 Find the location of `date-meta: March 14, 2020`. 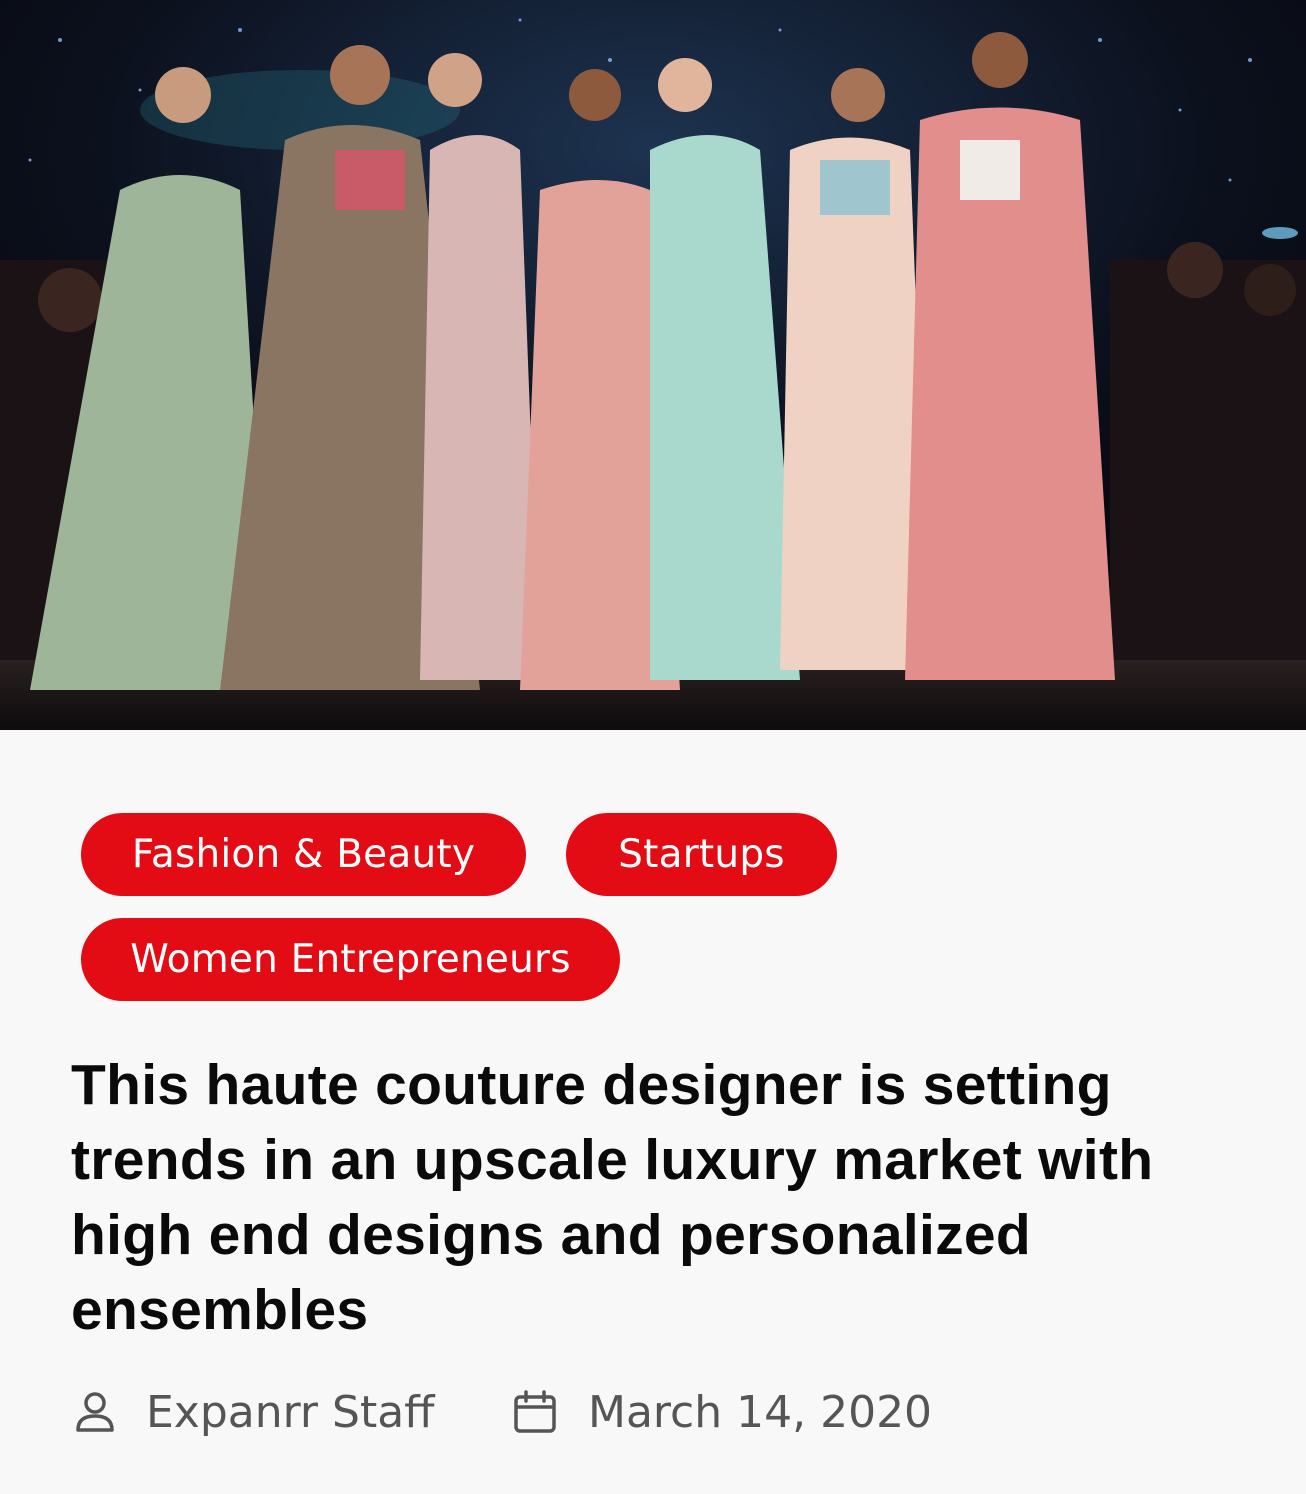

date-meta: March 14, 2020 is located at coordinates (722, 1412).